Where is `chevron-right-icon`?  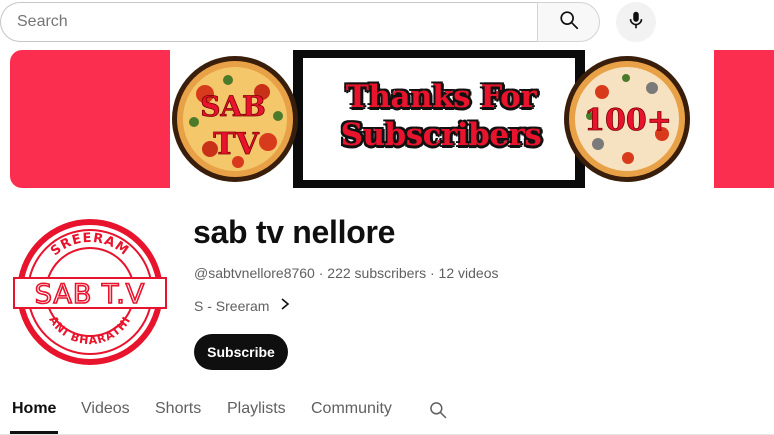
chevron-right-icon is located at coordinates (285, 305).